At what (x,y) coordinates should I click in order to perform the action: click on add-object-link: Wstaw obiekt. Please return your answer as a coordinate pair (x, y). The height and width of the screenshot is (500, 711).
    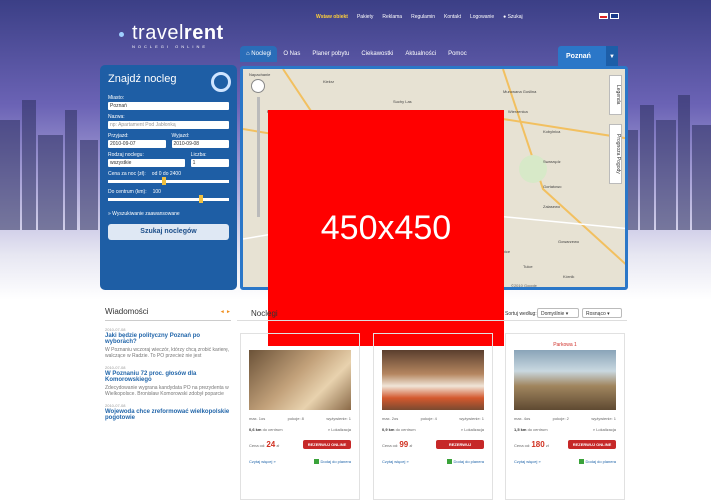
    Looking at the image, I should click on (332, 17).